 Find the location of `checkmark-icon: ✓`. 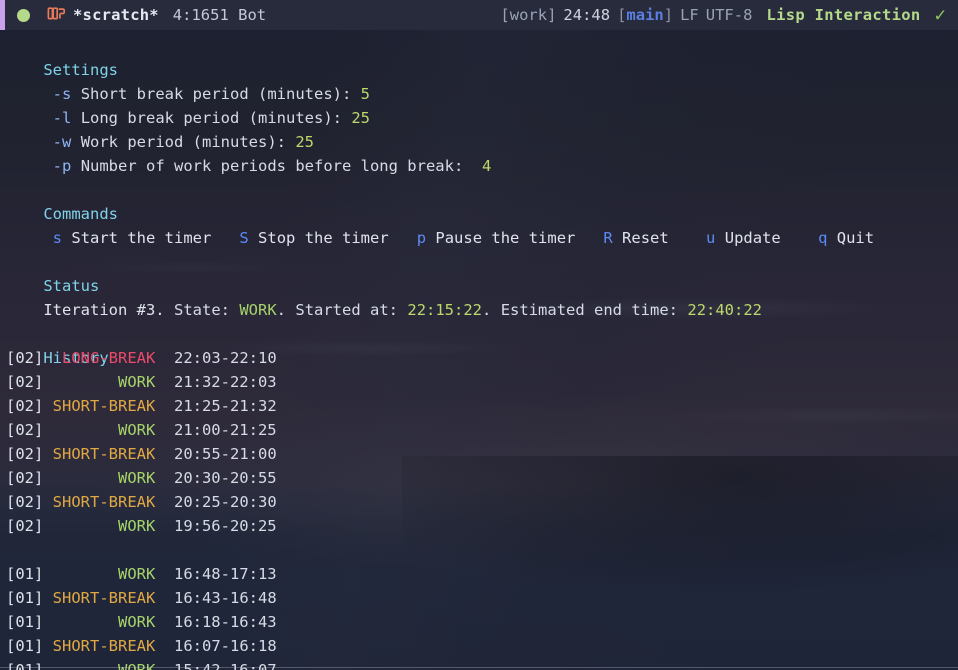

checkmark-icon: ✓ is located at coordinates (940, 14).